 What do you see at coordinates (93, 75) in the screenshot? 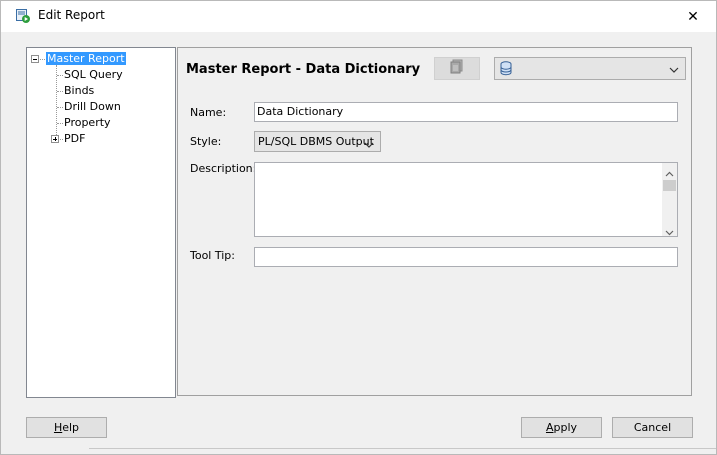
I see `tree-item-sql-query: SQL Query` at bounding box center [93, 75].